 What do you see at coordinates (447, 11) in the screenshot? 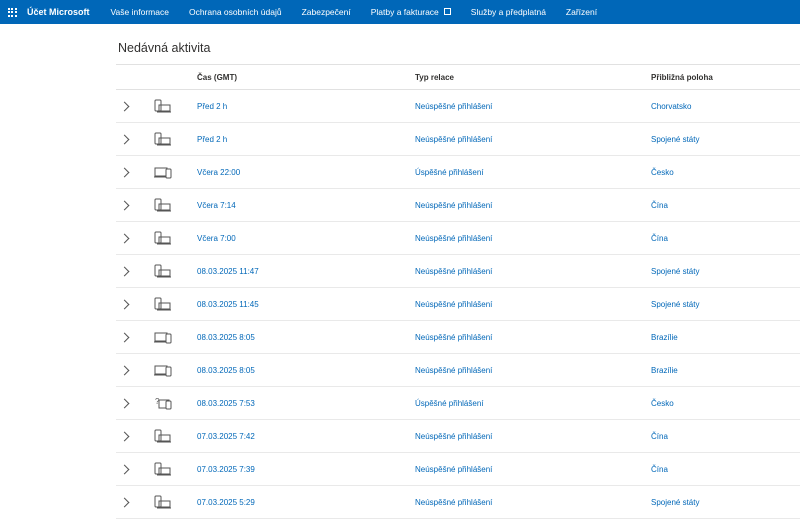
I see `external-link-icon` at bounding box center [447, 11].